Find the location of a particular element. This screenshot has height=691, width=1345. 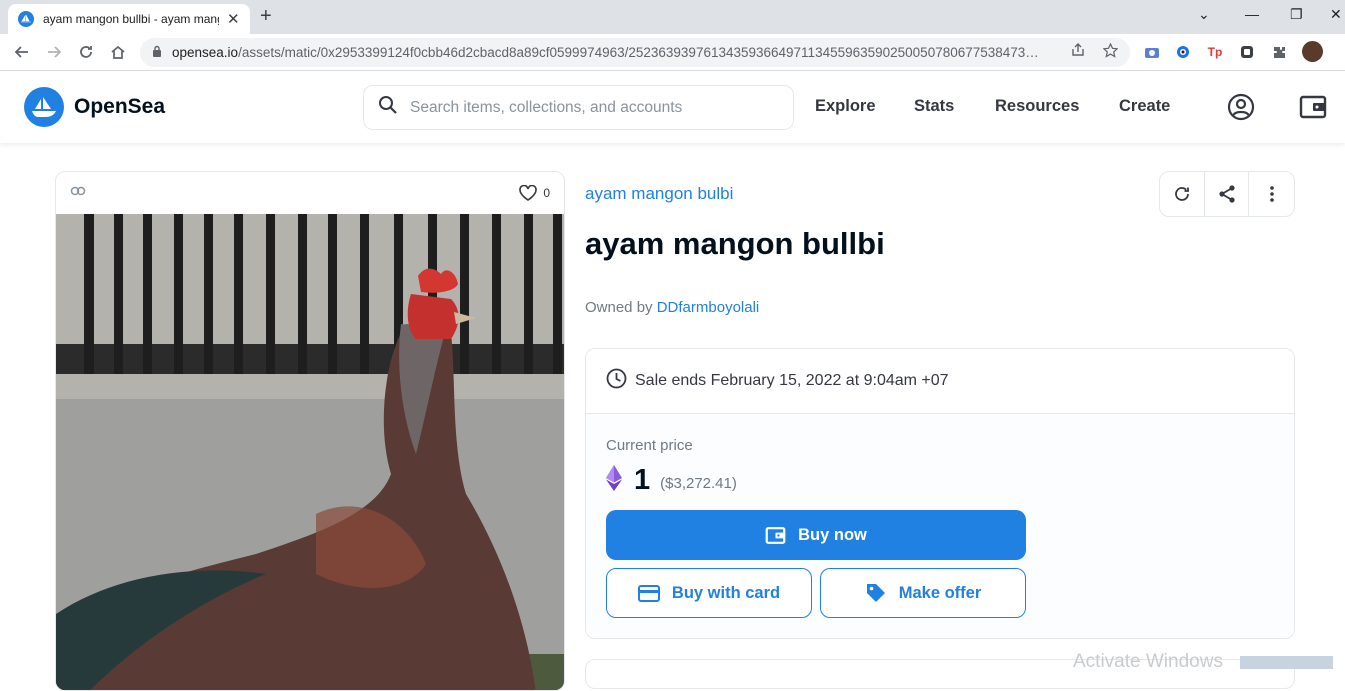

price-row: 1 ($3,272.41) is located at coordinates (671, 480).